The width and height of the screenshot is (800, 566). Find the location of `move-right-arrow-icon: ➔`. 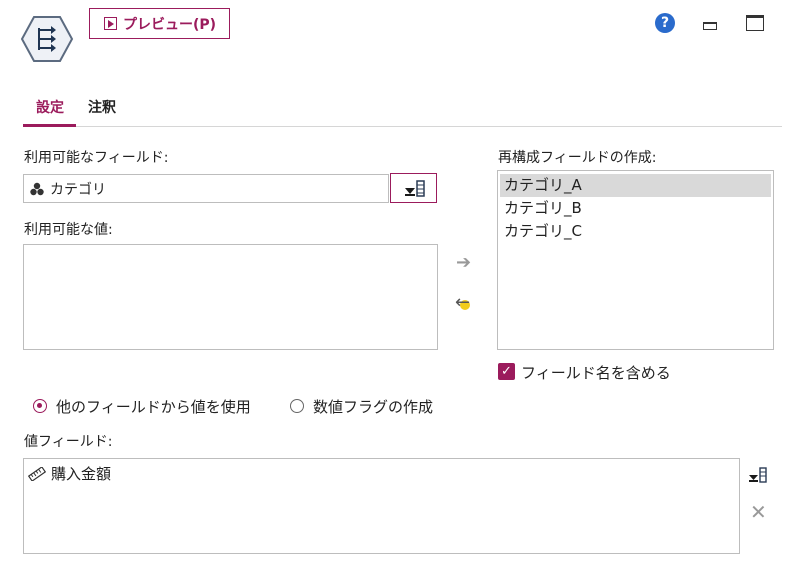

move-right-arrow-icon: ➔ is located at coordinates (463, 262).